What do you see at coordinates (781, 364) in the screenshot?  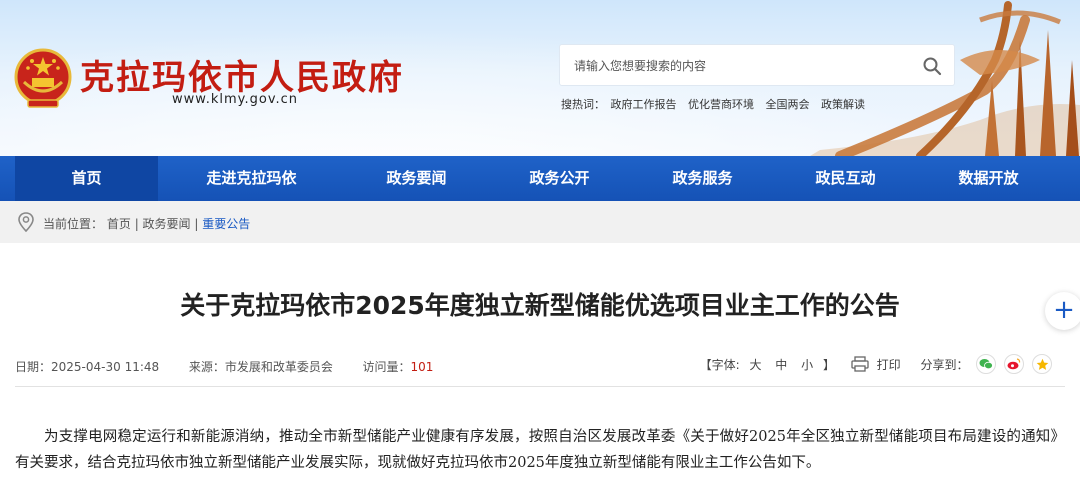 I see `font-medium-button: 中` at bounding box center [781, 364].